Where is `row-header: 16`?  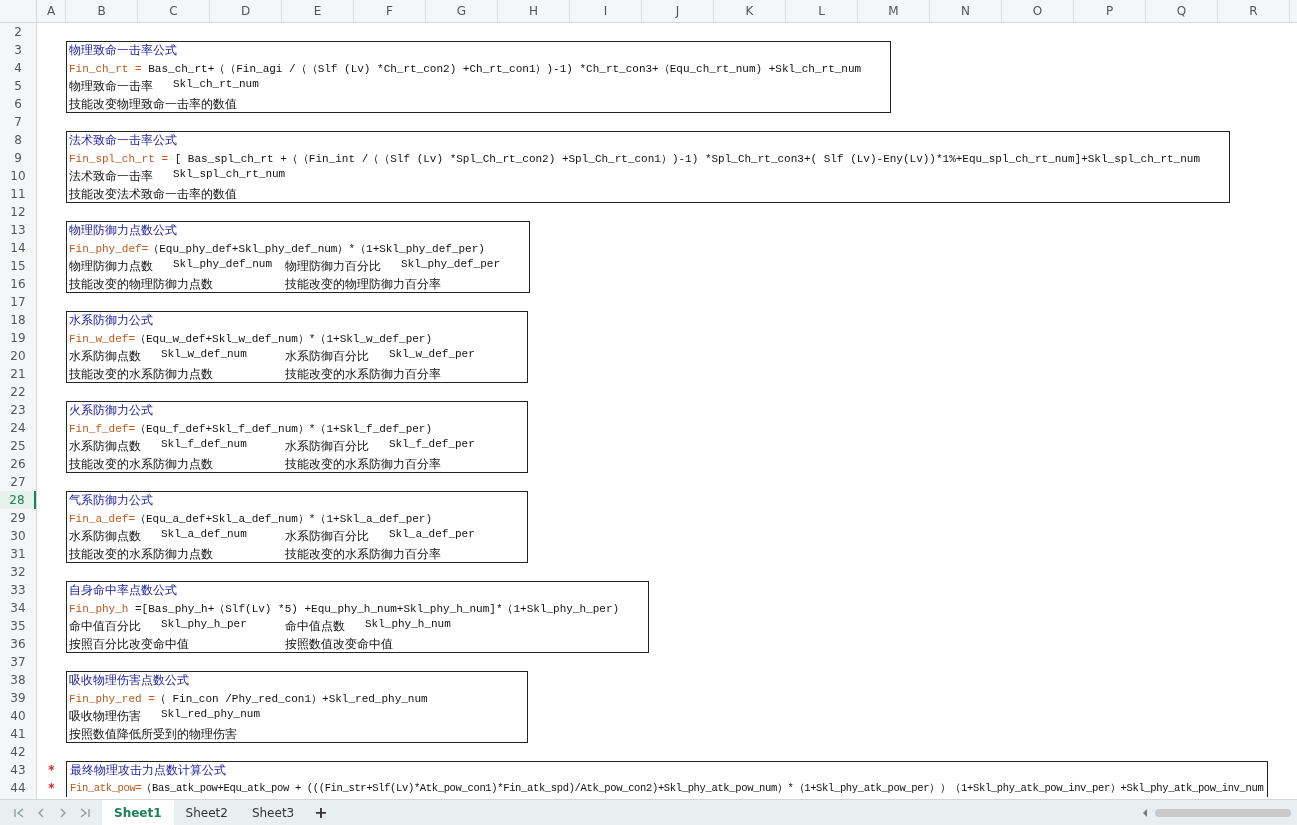 row-header: 16 is located at coordinates (18, 284).